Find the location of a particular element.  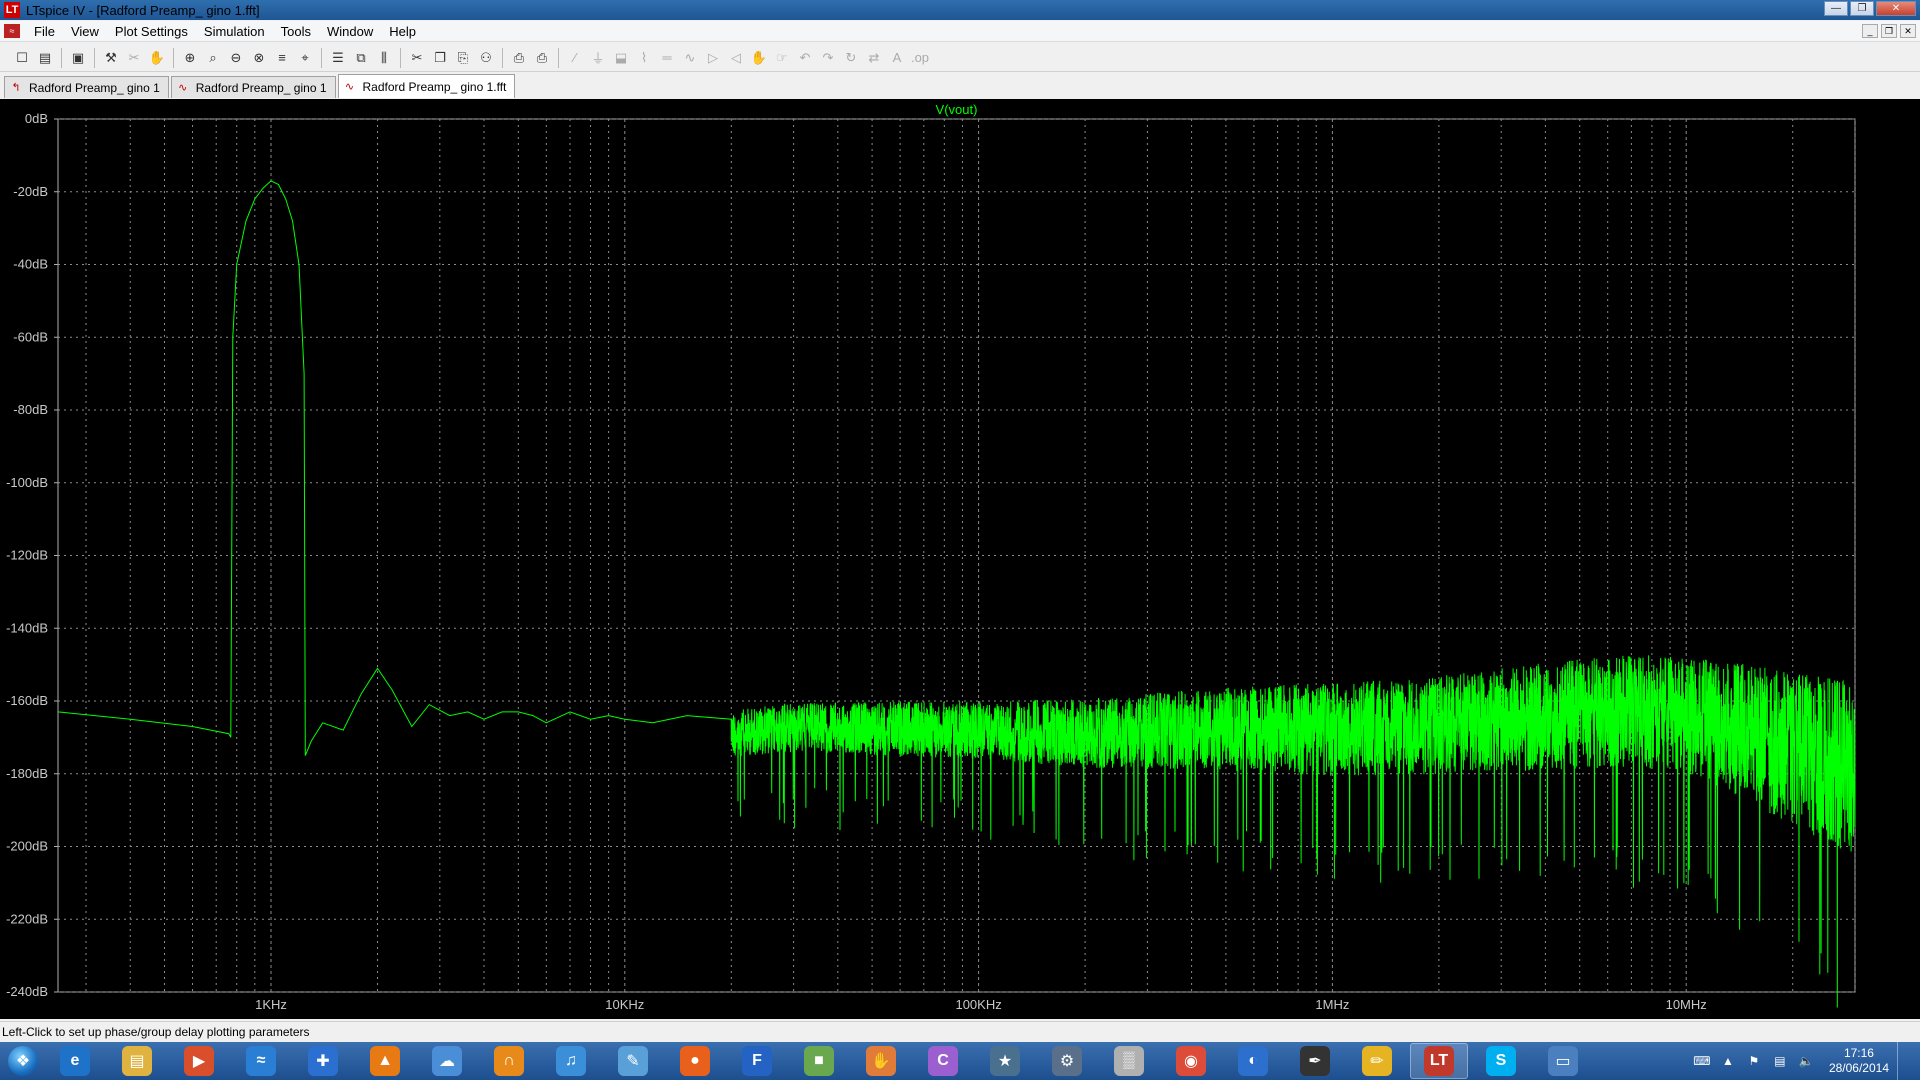

zoom-out-icon: ⊖ is located at coordinates (236, 58).